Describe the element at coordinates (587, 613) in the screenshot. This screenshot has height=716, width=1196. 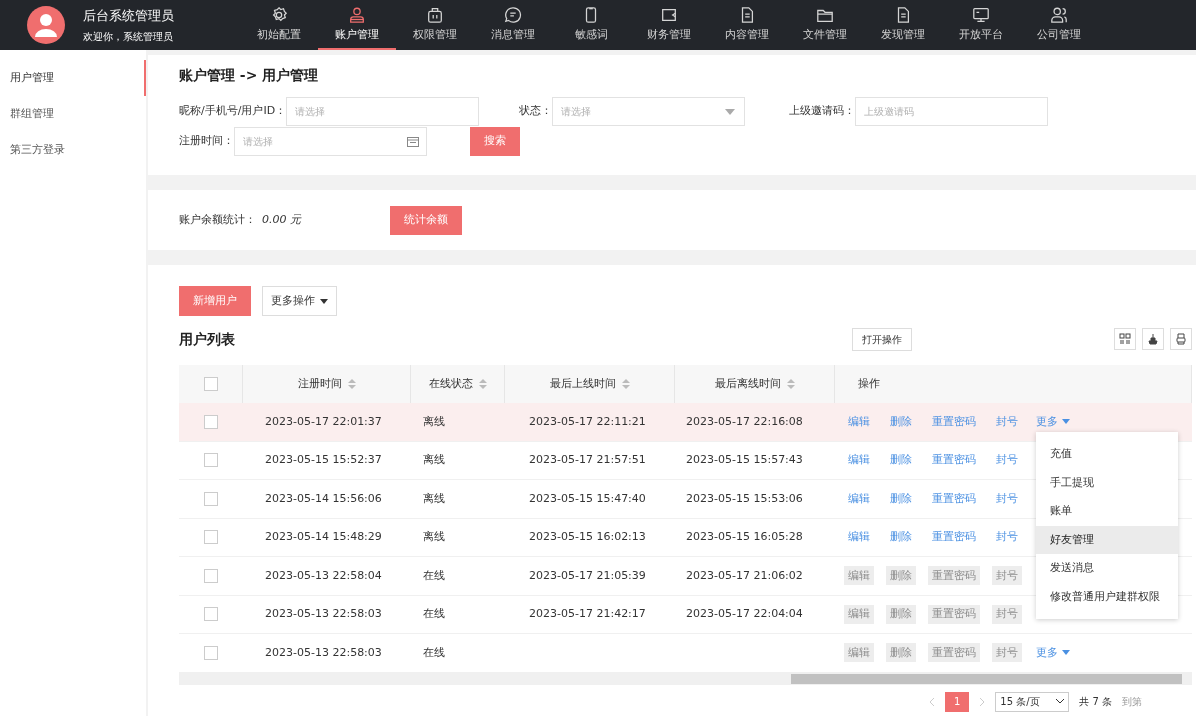
I see `table-cell: 2023-05-17 21:42:17` at that location.